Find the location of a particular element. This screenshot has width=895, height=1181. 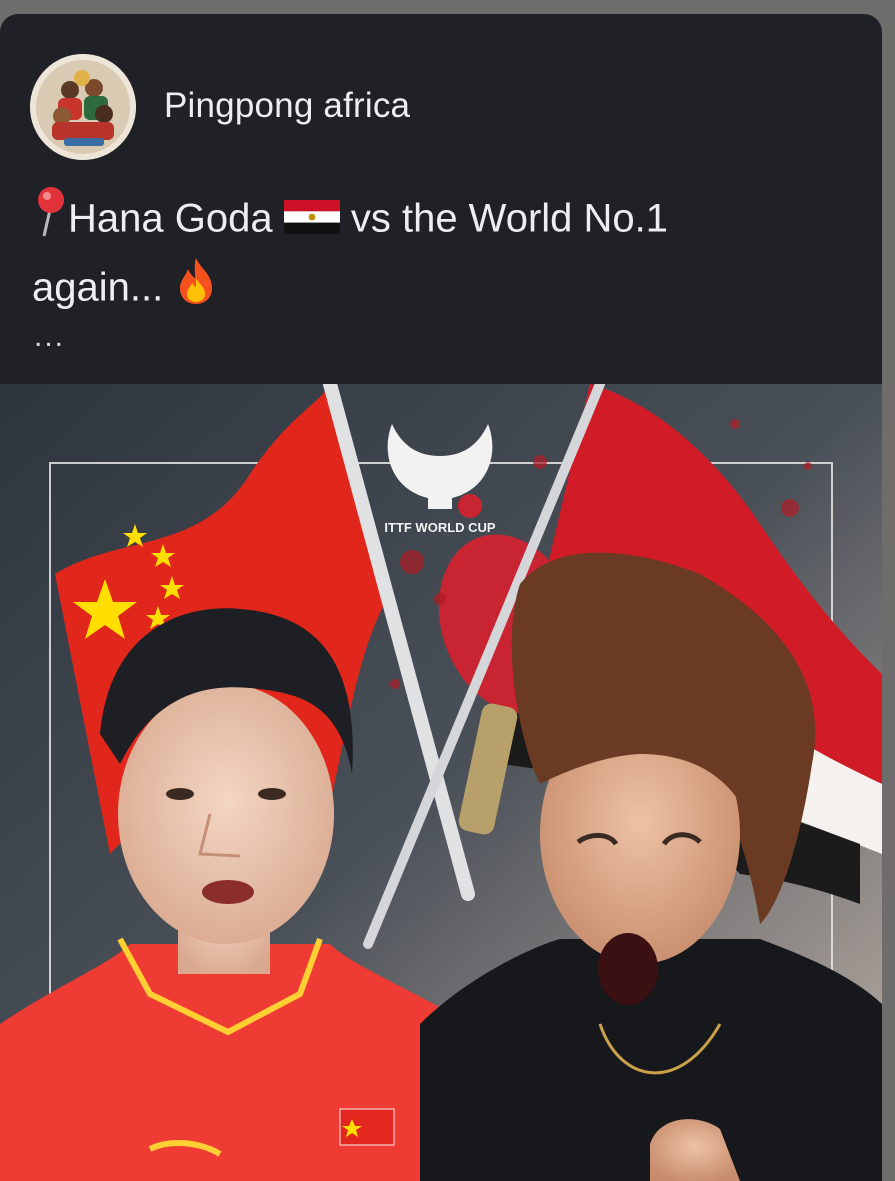

logo-text: ITTF WORLD CUP is located at coordinates (440, 527).